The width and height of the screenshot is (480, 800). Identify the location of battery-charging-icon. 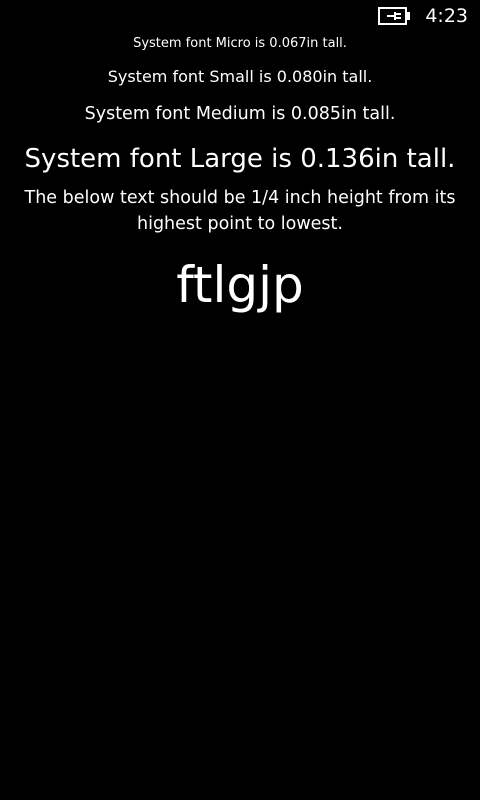
(395, 16).